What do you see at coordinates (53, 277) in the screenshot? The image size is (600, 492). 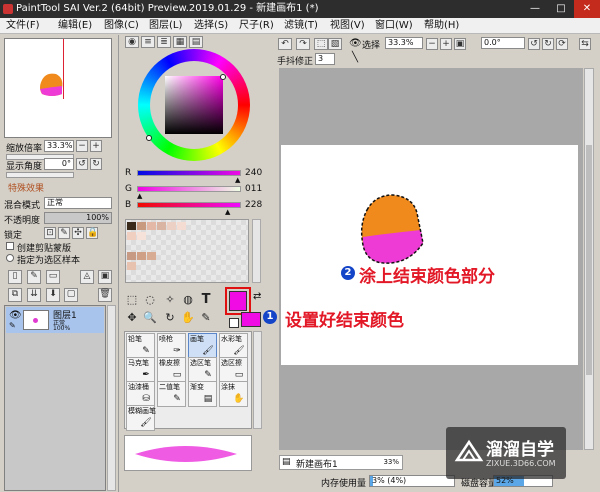 I see `new-folder-icon: ▭` at bounding box center [53, 277].